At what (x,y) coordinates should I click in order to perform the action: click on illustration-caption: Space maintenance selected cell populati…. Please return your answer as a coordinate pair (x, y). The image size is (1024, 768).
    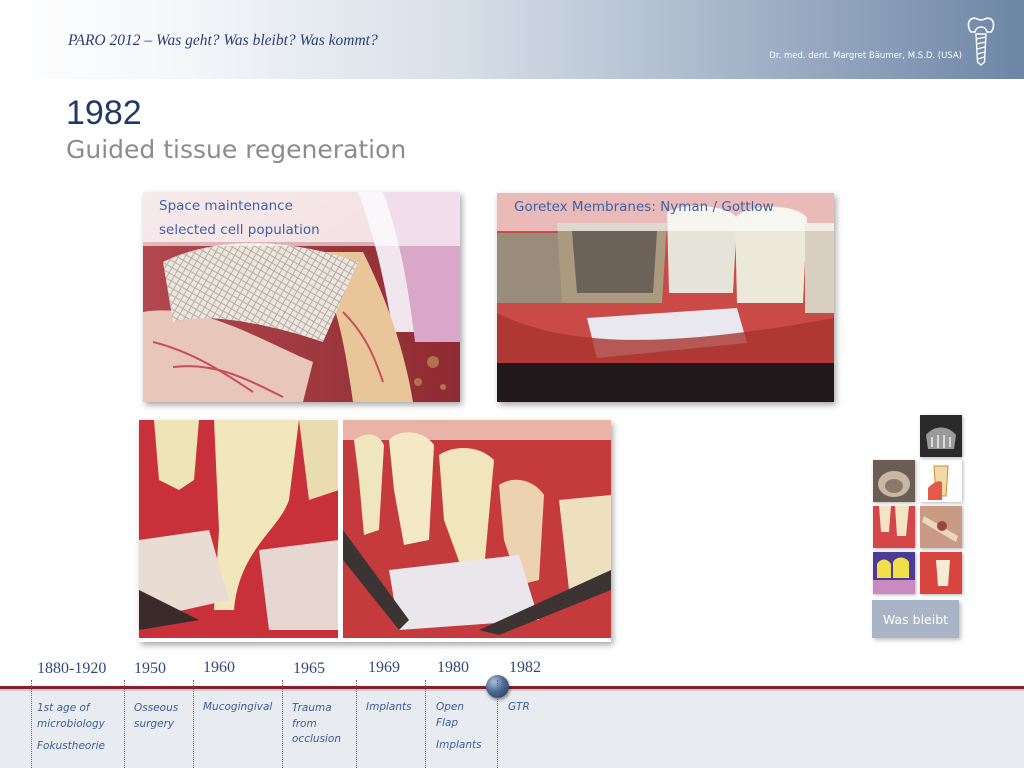
    Looking at the image, I should click on (301, 219).